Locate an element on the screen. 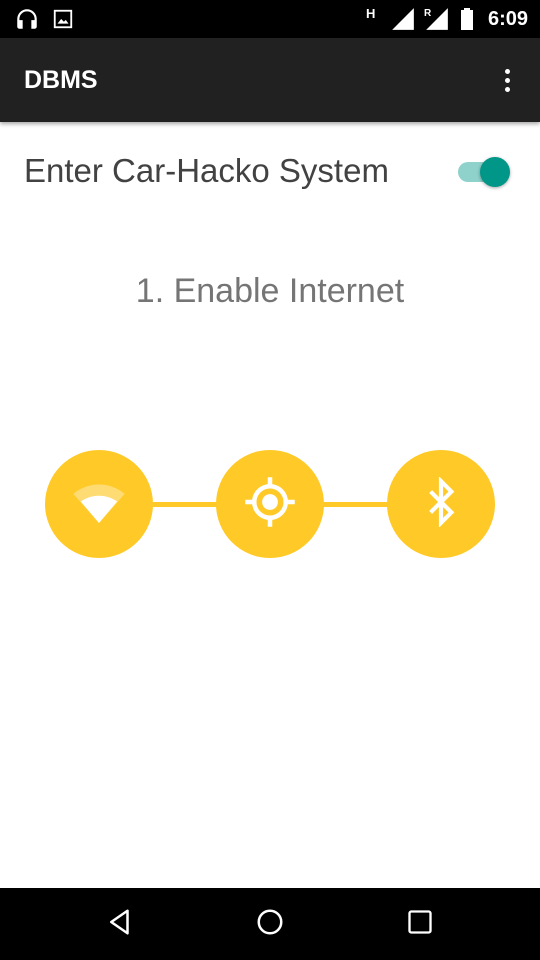 The height and width of the screenshot is (960, 540). nav-bar is located at coordinates (270, 924).